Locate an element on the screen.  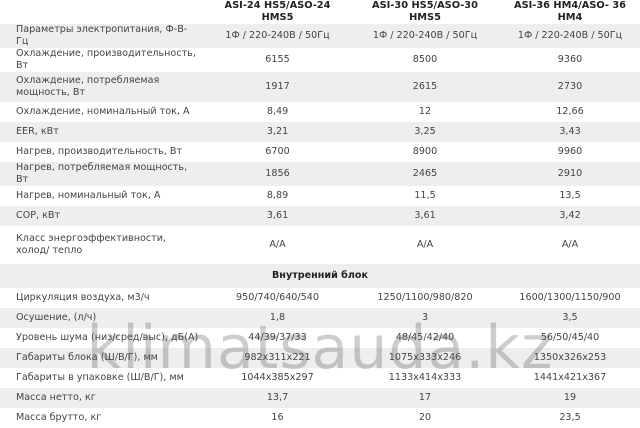
row-value: 2615 is located at coordinates (425, 87).